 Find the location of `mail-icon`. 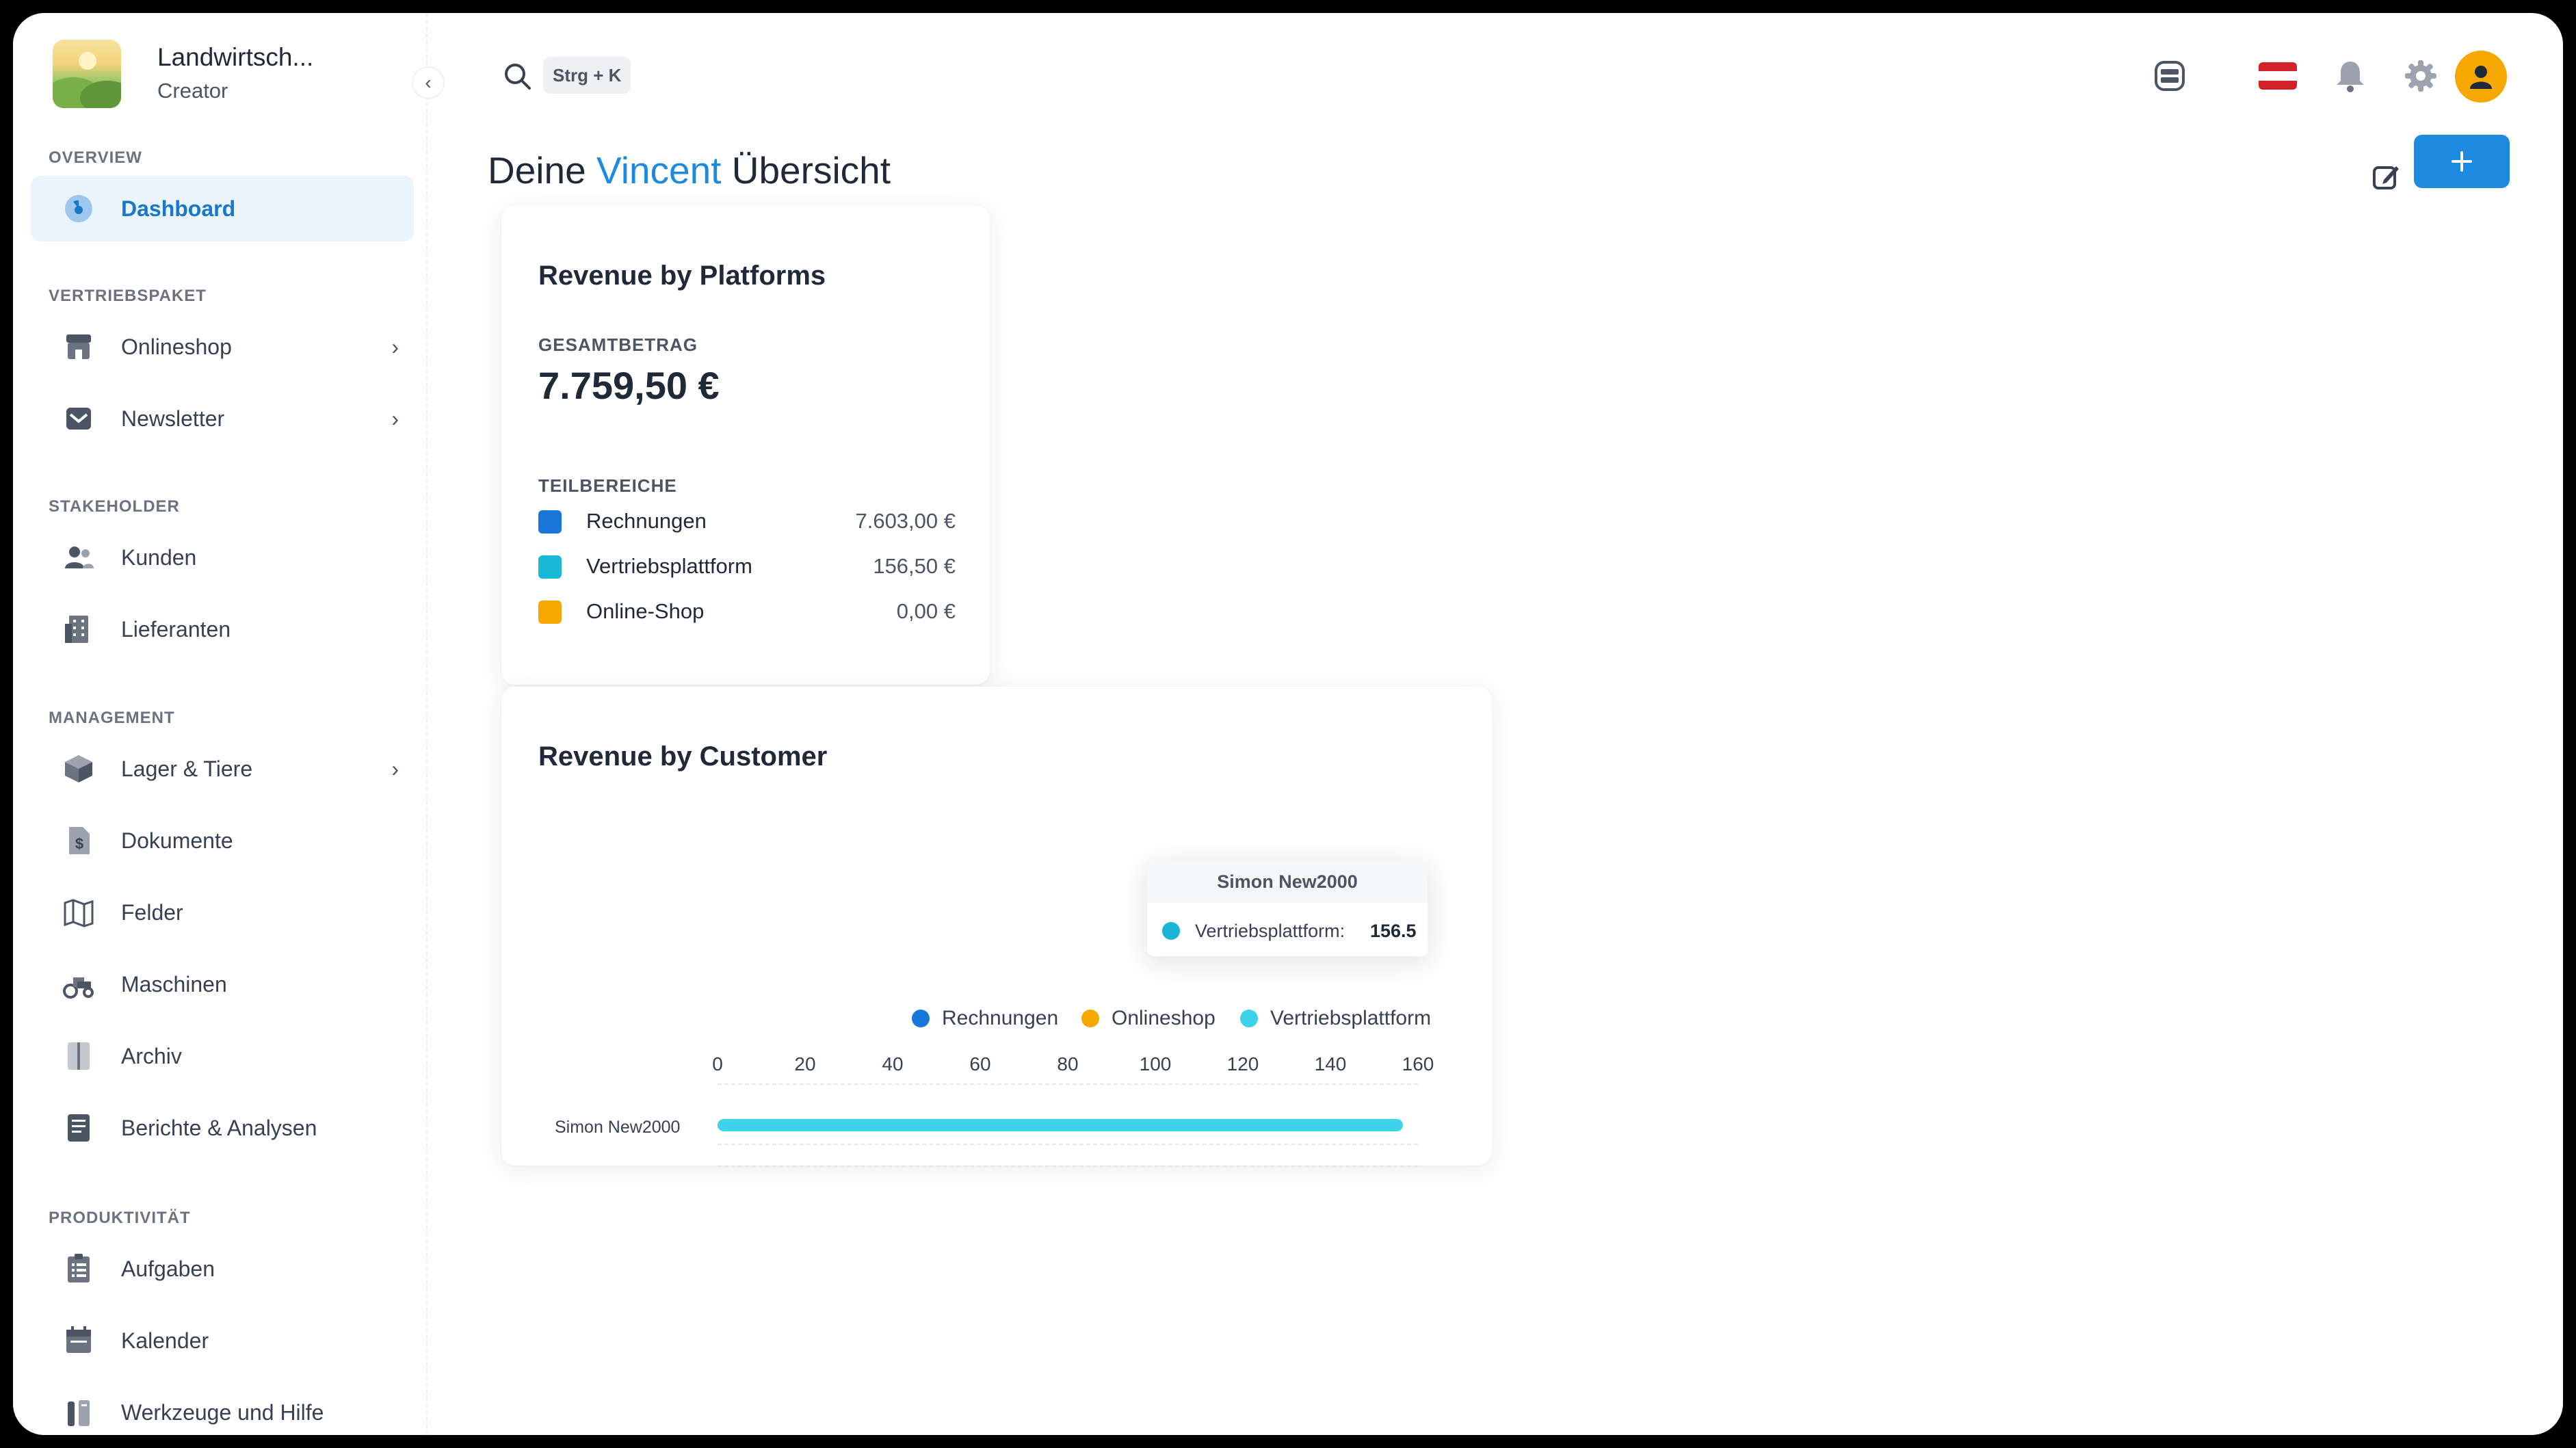

mail-icon is located at coordinates (78, 419).